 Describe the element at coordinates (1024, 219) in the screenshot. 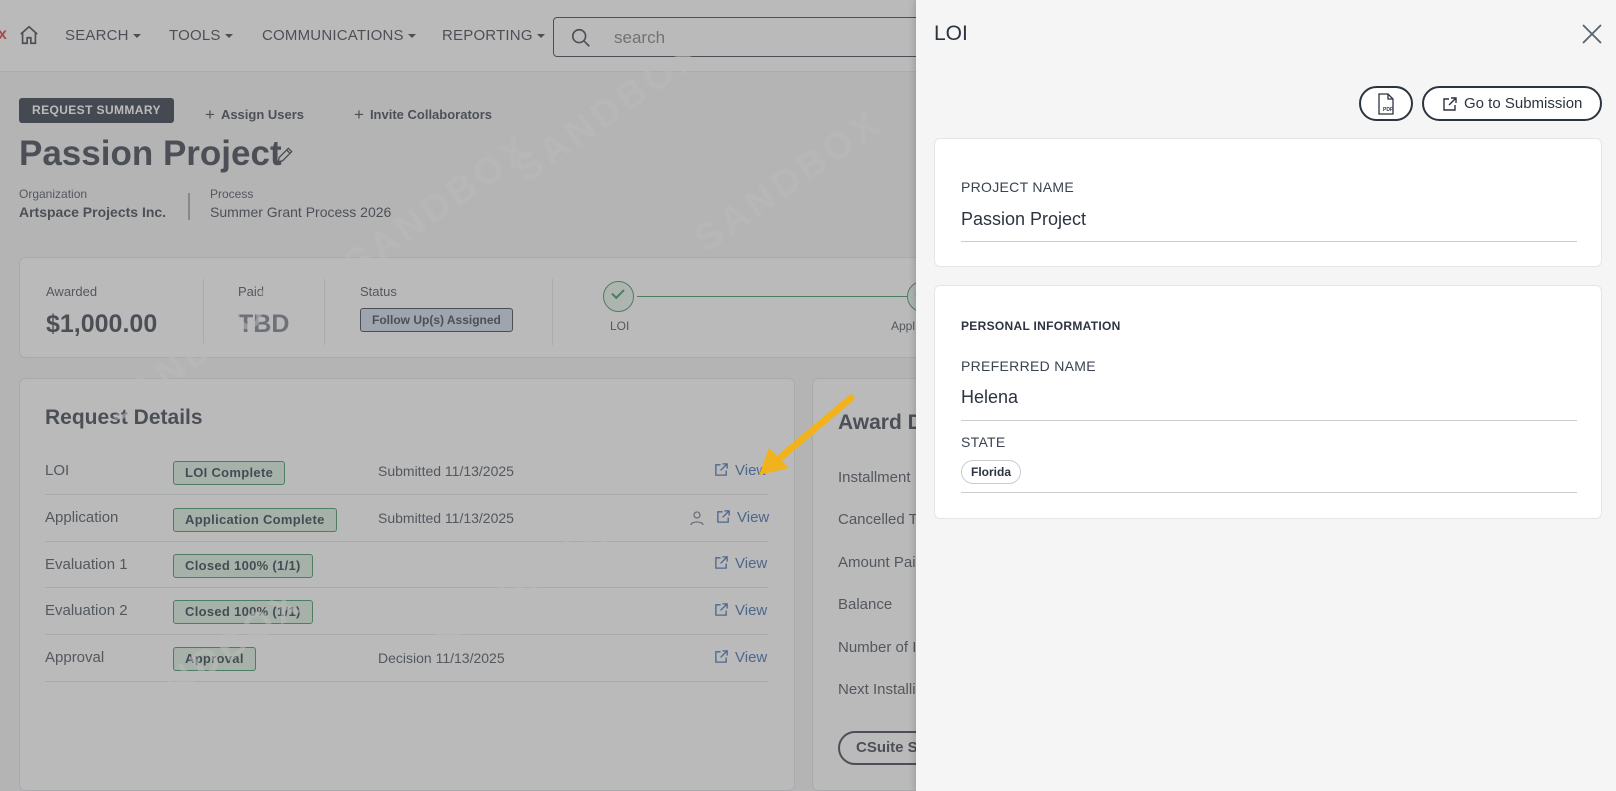

I see `project-name-value: Passion Project` at that location.